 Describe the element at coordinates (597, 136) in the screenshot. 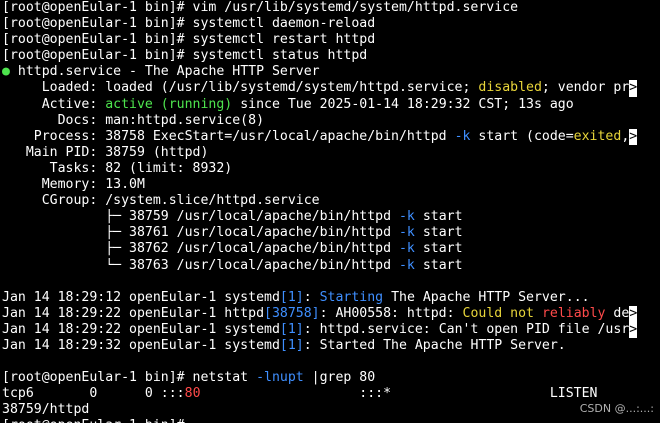

I see `terminal-text: exited` at that location.